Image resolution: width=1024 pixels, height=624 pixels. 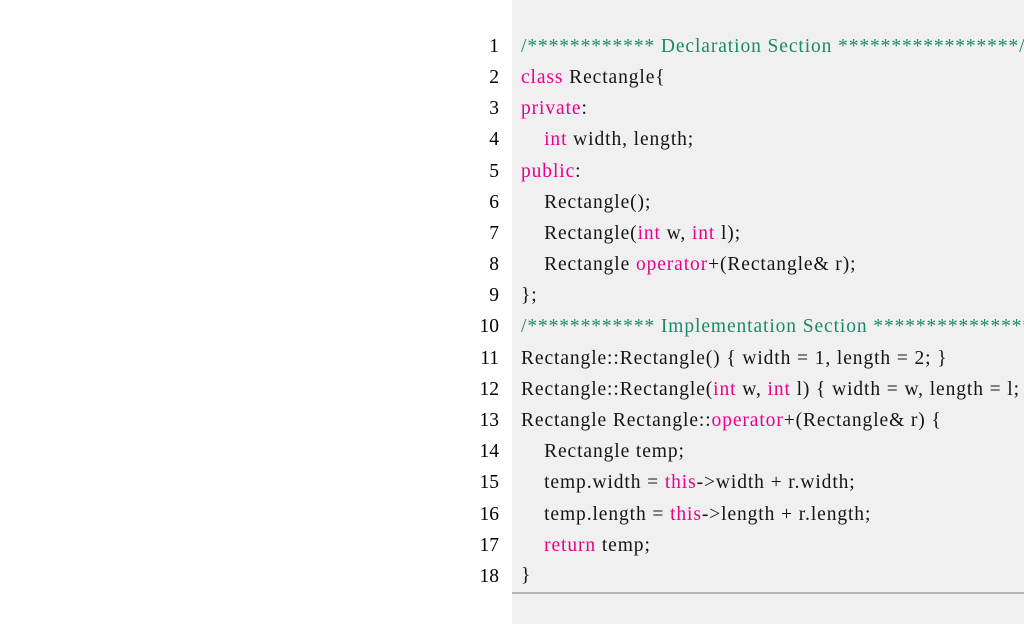 I want to click on code-token-plain: +(Rectangle& r) {, so click(x=862, y=421).